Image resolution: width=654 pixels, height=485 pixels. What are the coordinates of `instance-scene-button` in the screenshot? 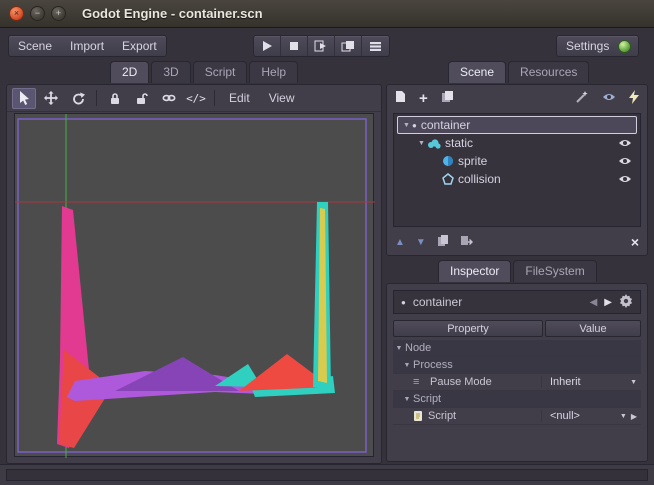 It's located at (447, 98).